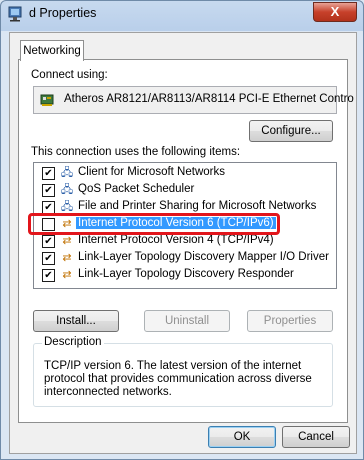 The height and width of the screenshot is (460, 364). I want to click on properties-button: Properties, so click(290, 321).